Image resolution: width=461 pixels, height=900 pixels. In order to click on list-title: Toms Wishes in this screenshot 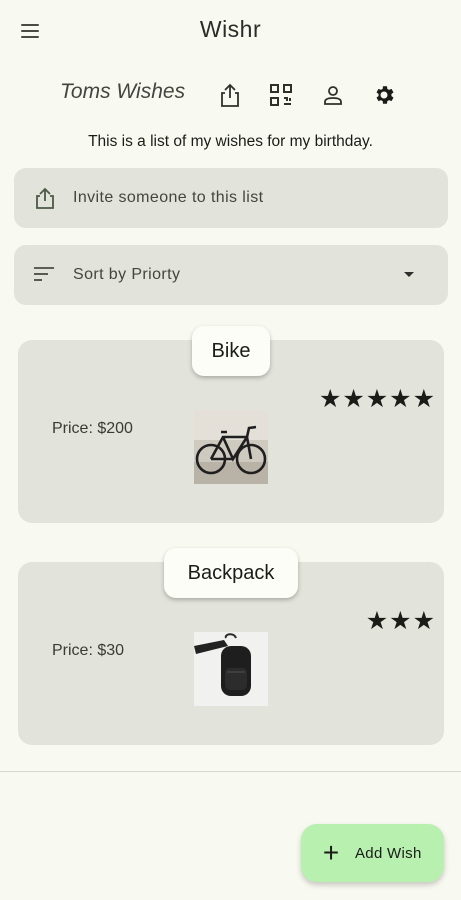, I will do `click(123, 91)`.